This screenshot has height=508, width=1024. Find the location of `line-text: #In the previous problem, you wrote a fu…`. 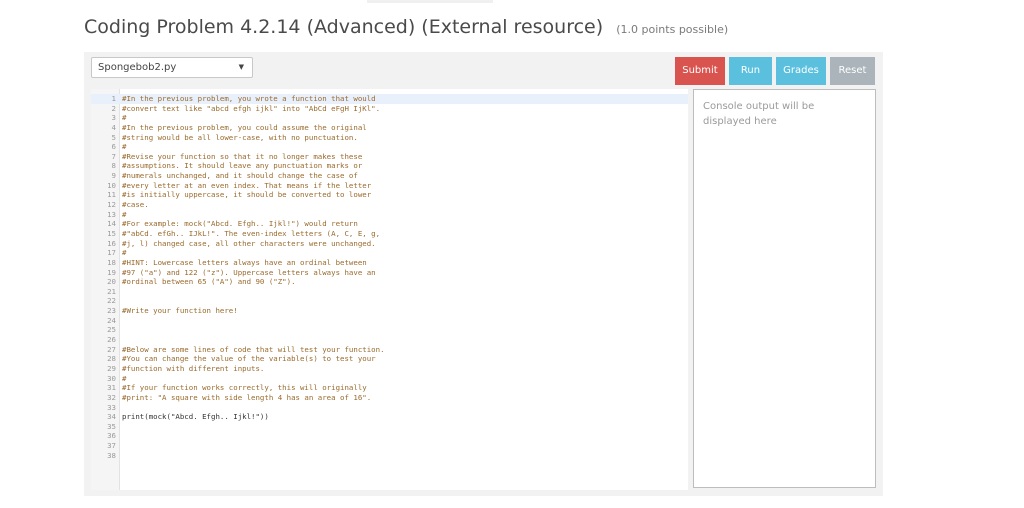

line-text: #In the previous problem, you wrote a fu… is located at coordinates (249, 98).